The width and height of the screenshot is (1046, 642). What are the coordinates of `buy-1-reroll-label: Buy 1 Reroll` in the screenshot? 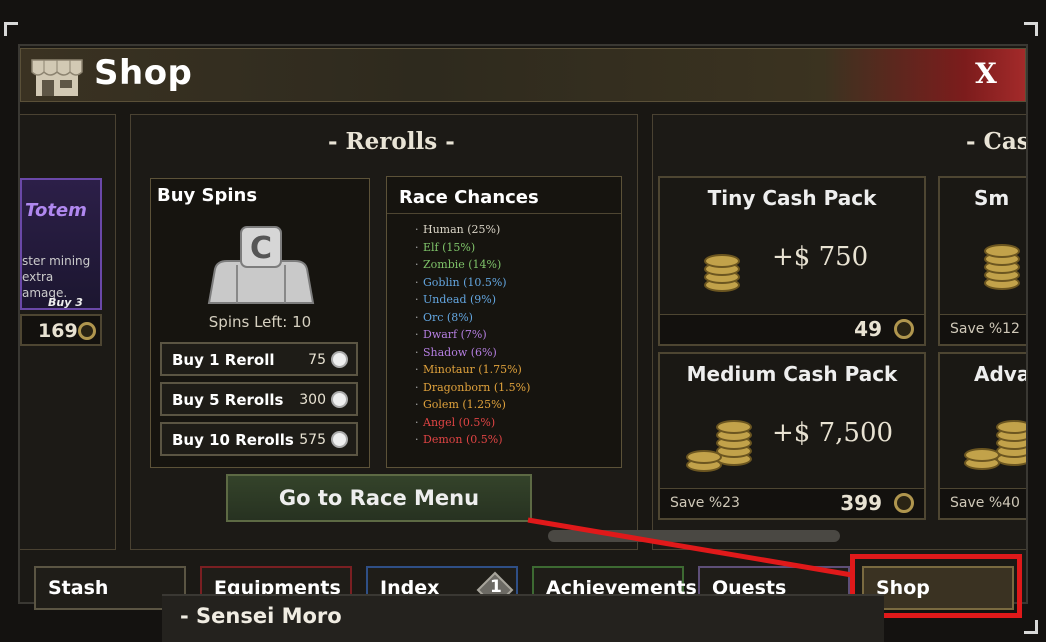 It's located at (223, 360).